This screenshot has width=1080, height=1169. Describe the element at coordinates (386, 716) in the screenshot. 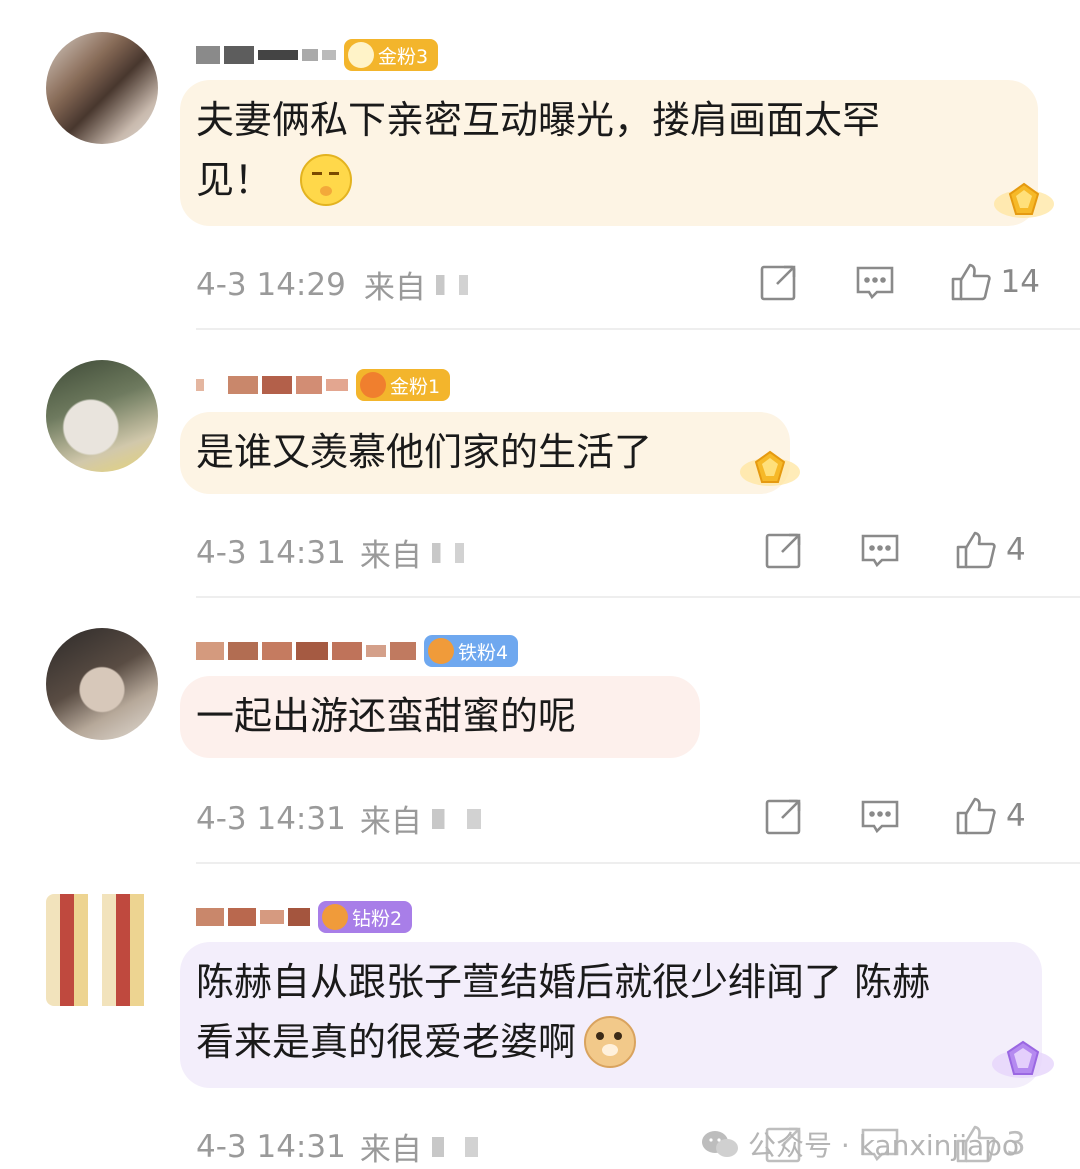

I see `comment-text: 一起出游还蛮甜蜜的呢` at that location.